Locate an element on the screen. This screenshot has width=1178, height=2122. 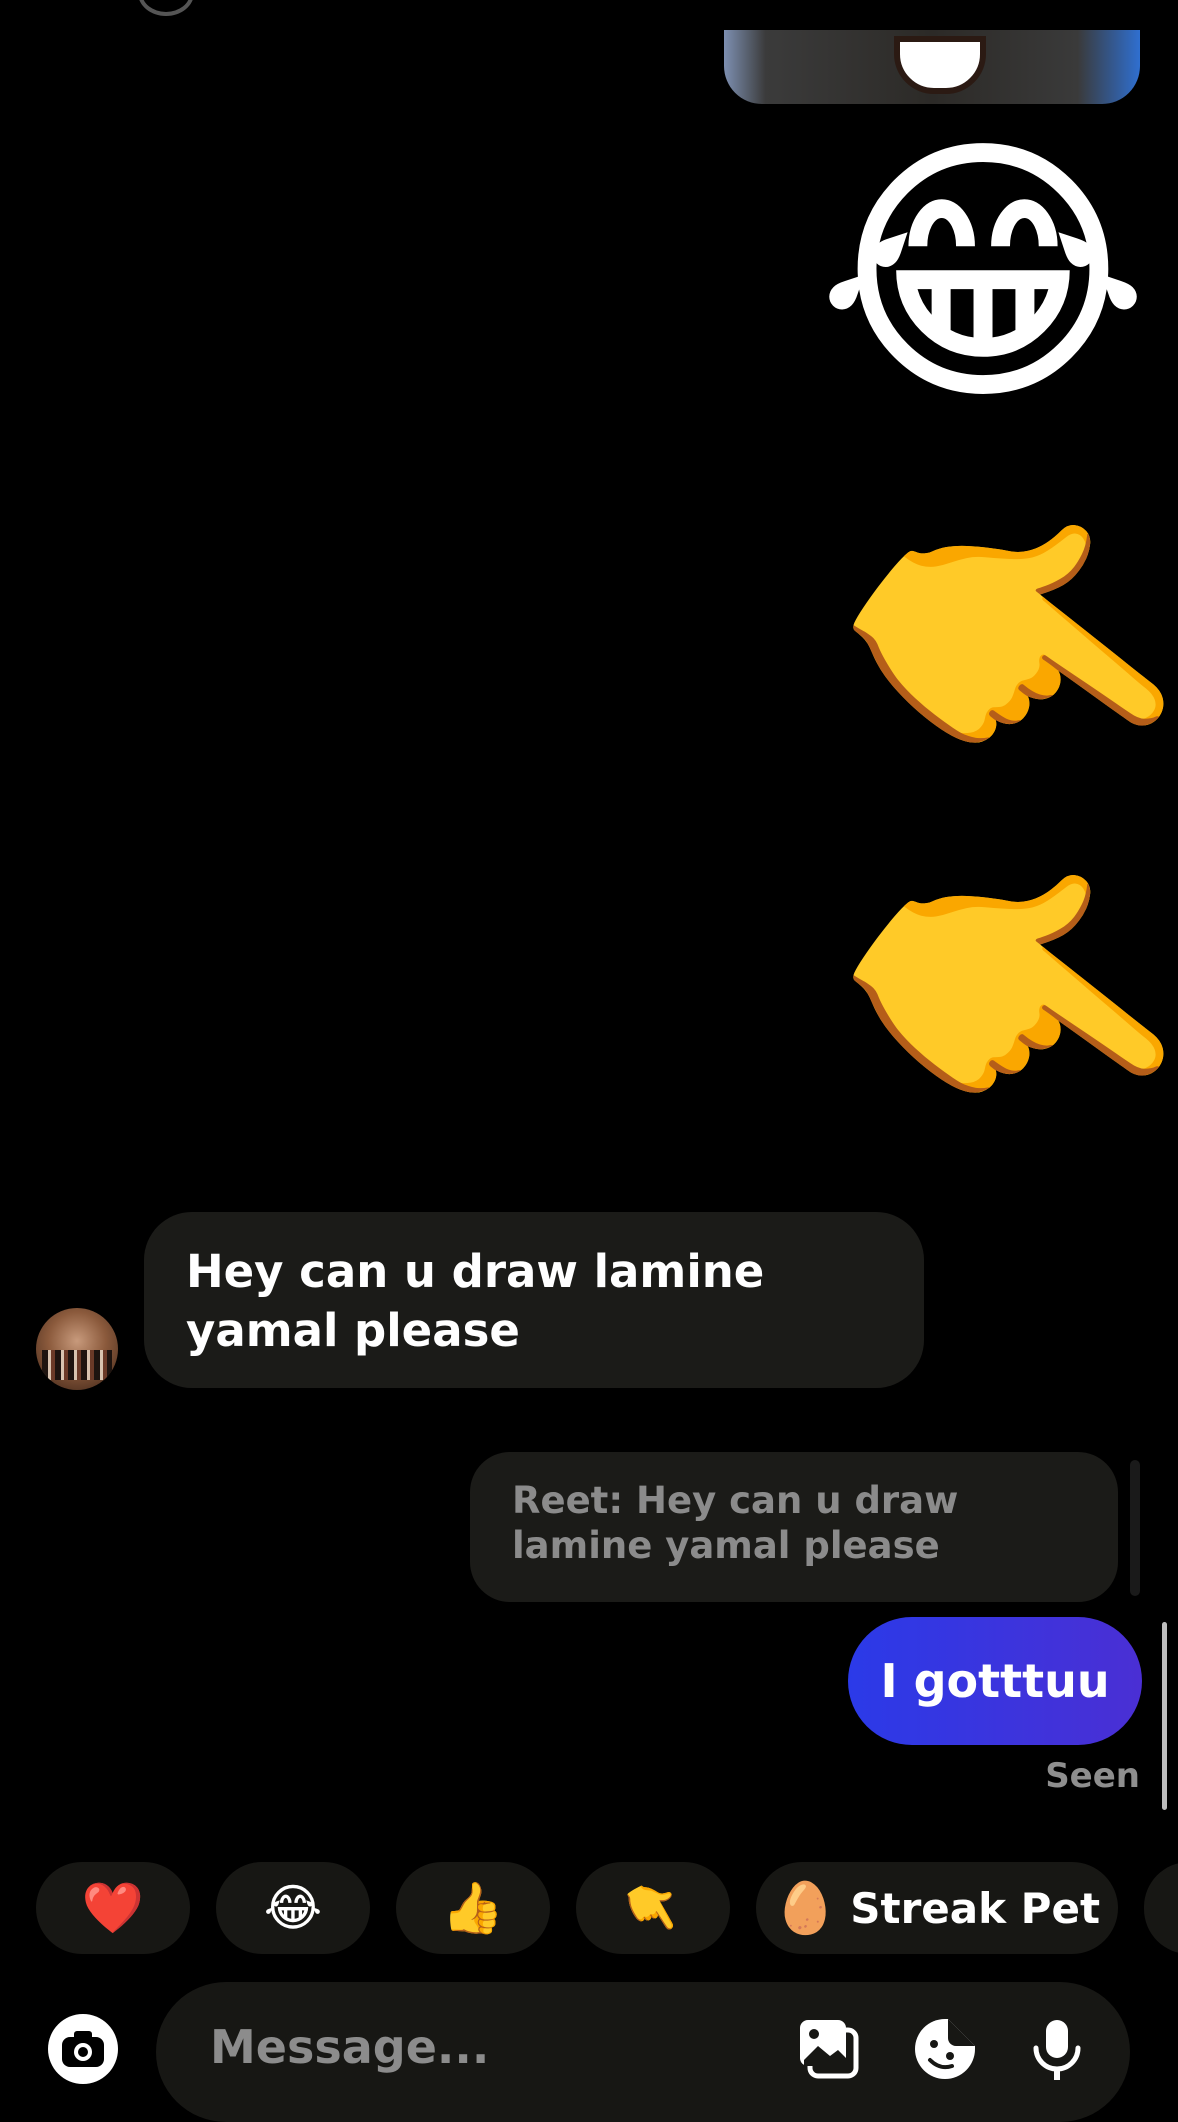
quick-reaction-laughing: 😂 is located at coordinates (293, 1908).